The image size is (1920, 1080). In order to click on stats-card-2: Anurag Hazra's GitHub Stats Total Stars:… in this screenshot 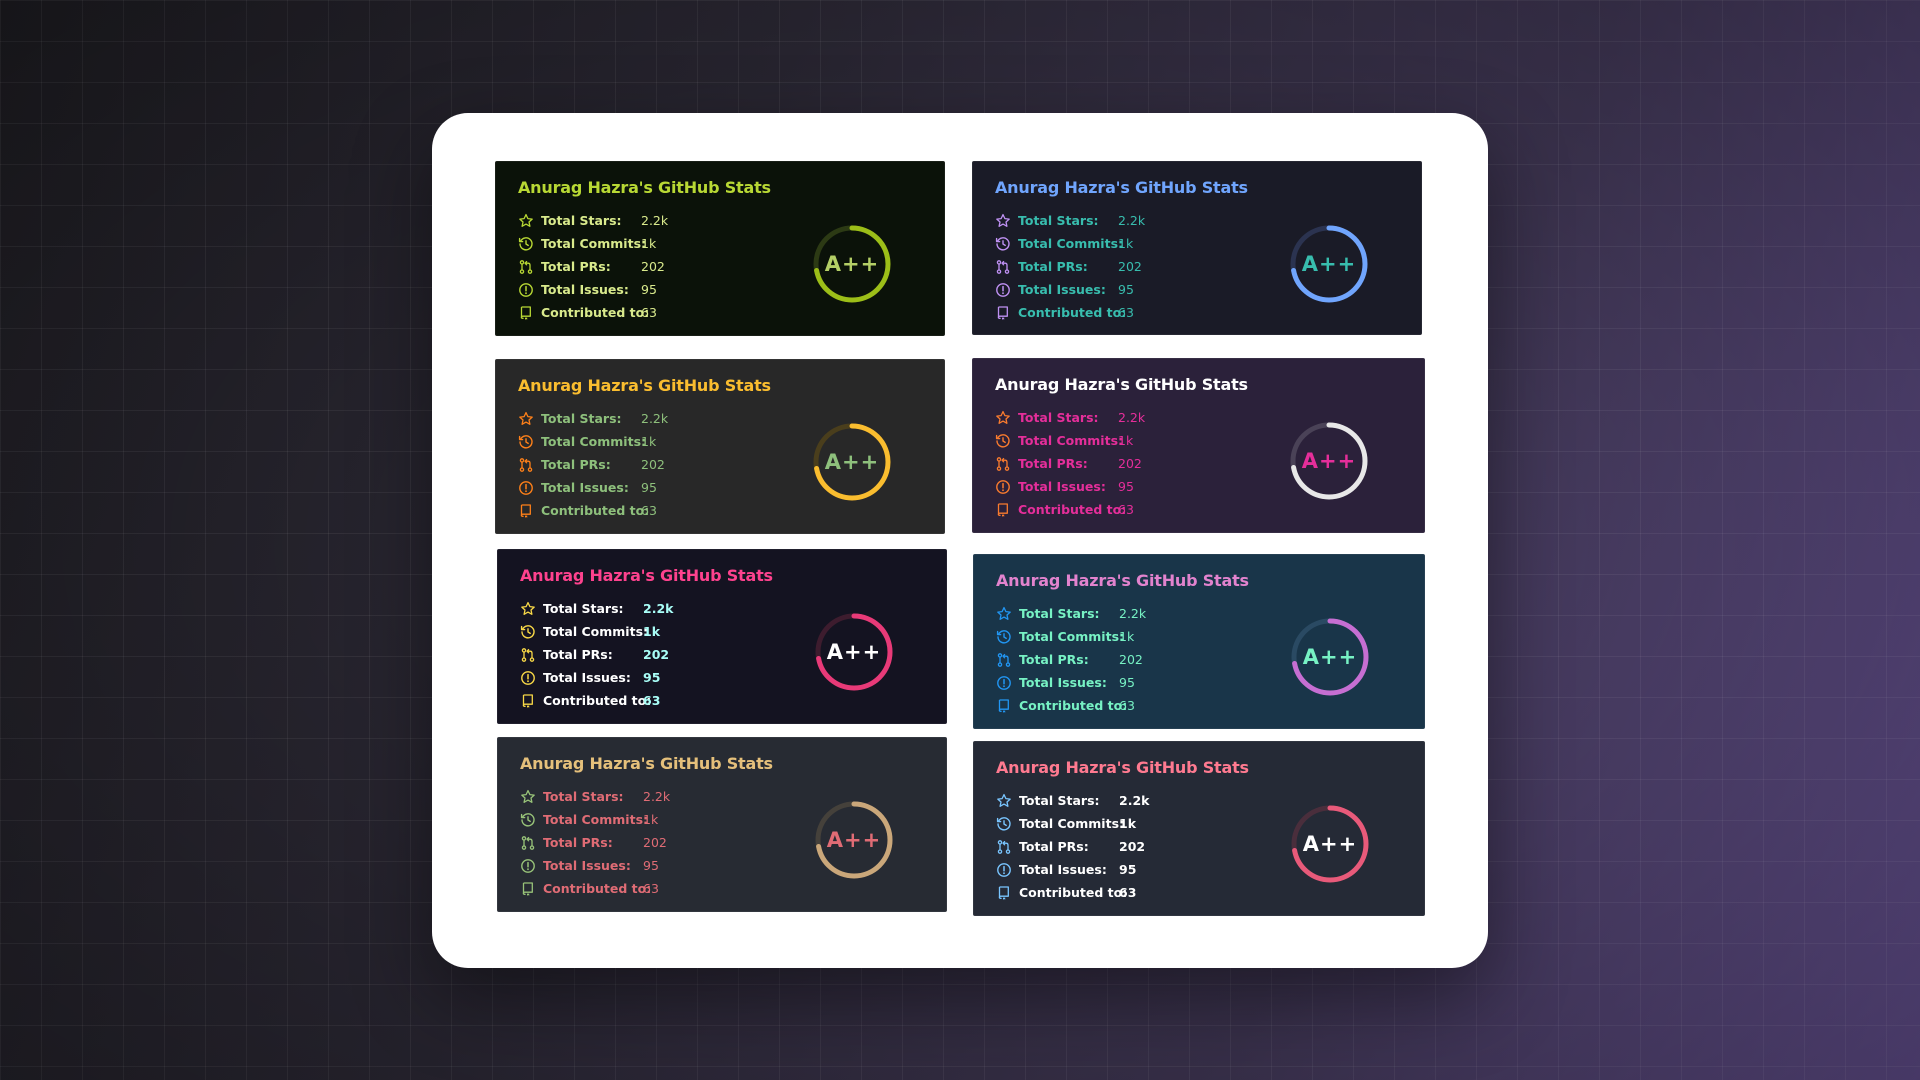, I will do `click(1197, 248)`.